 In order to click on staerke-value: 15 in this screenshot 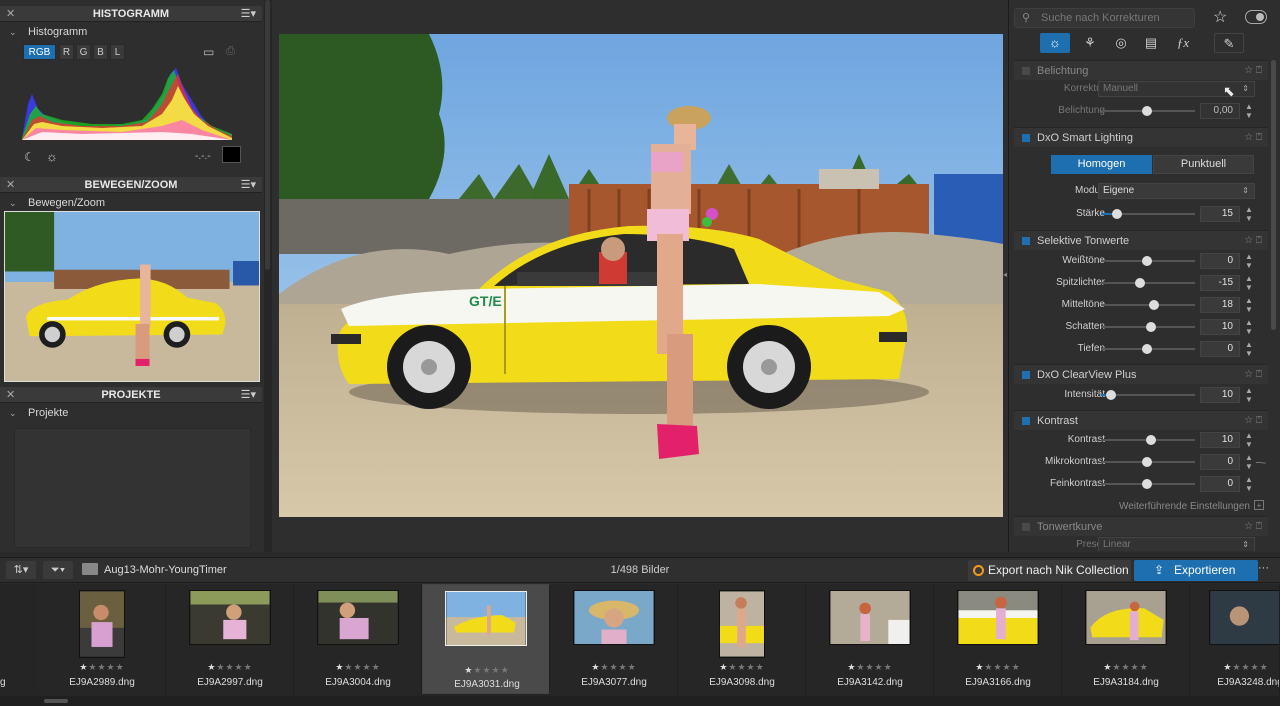, I will do `click(1220, 214)`.